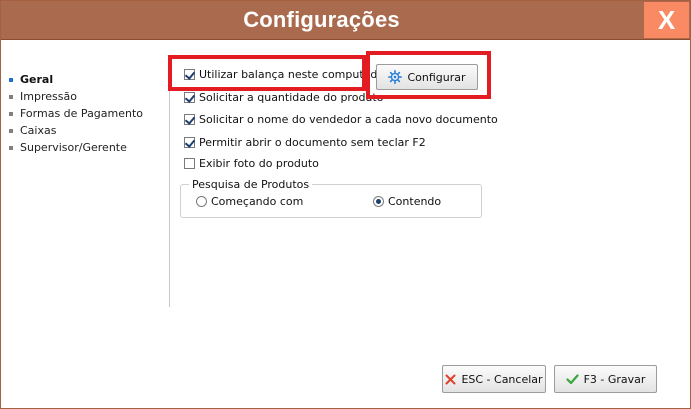 The height and width of the screenshot is (409, 691). Describe the element at coordinates (259, 163) in the screenshot. I see `option-label: Exibir foto do produto` at that location.